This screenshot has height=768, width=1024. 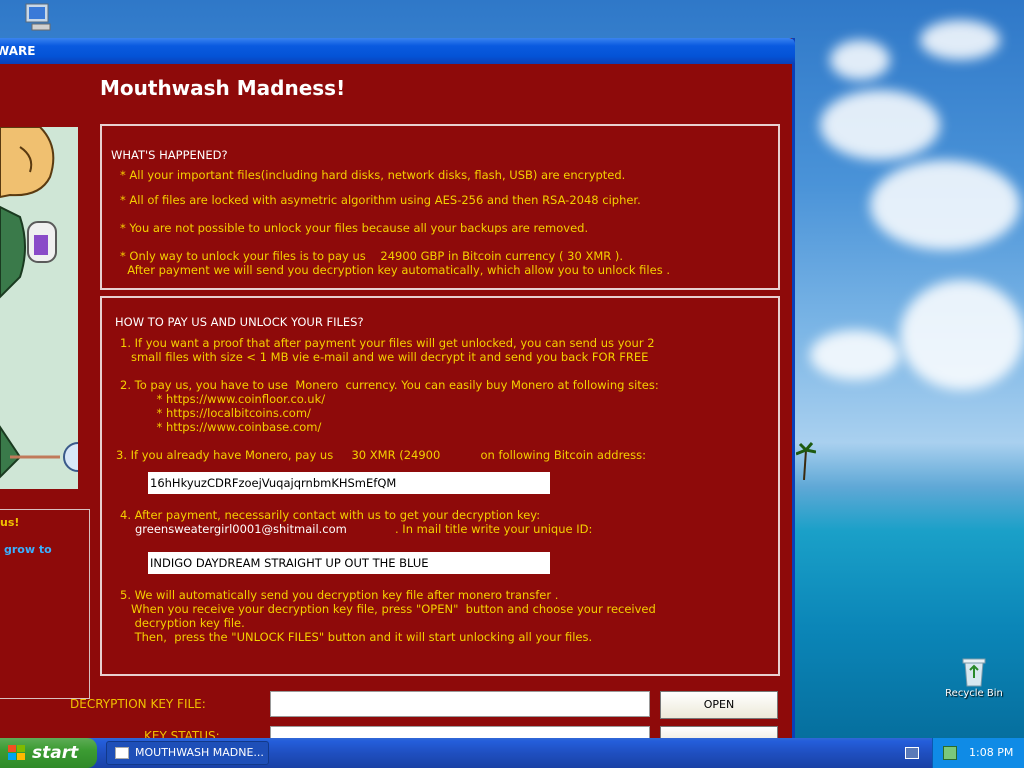 What do you see at coordinates (512, 753) in the screenshot?
I see `taskbar: start MOUTHWASH MADNE... 1:08 PM` at bounding box center [512, 753].